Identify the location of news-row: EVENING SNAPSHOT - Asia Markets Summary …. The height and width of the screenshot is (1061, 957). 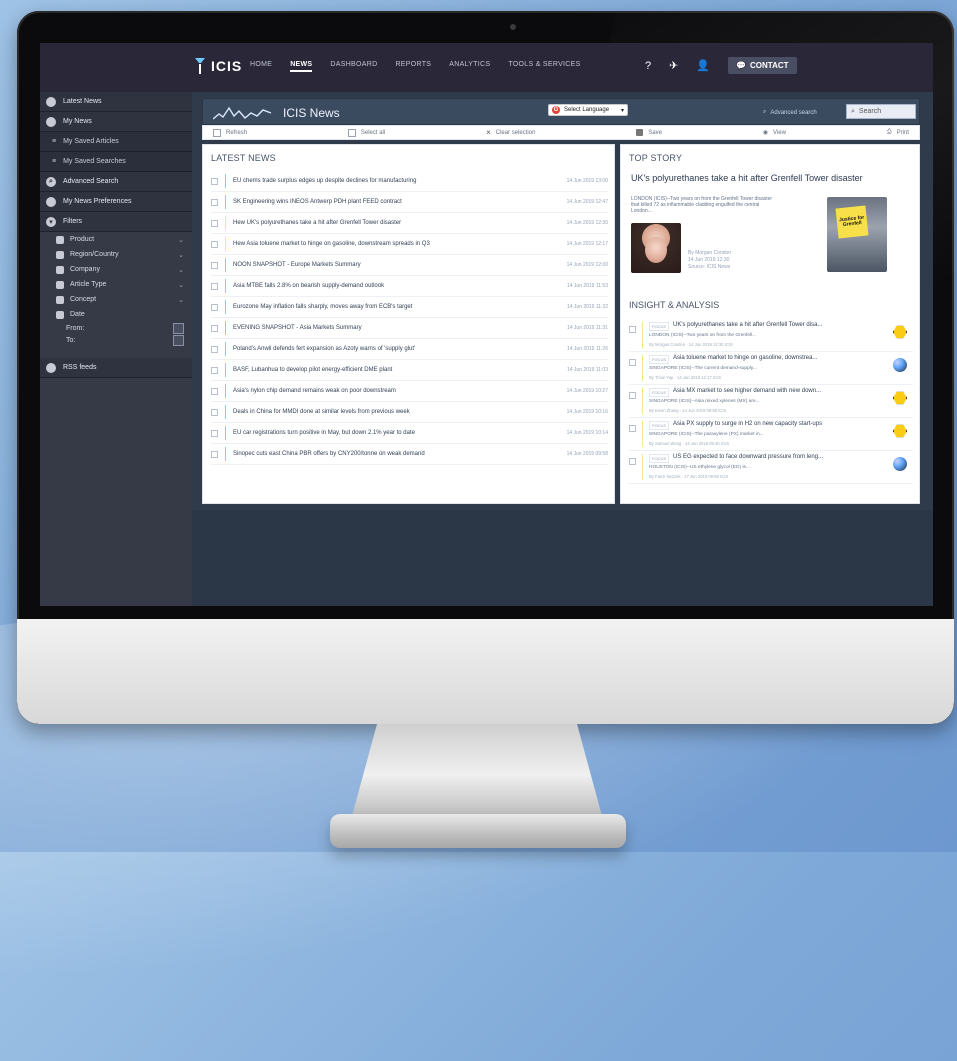
(409, 328).